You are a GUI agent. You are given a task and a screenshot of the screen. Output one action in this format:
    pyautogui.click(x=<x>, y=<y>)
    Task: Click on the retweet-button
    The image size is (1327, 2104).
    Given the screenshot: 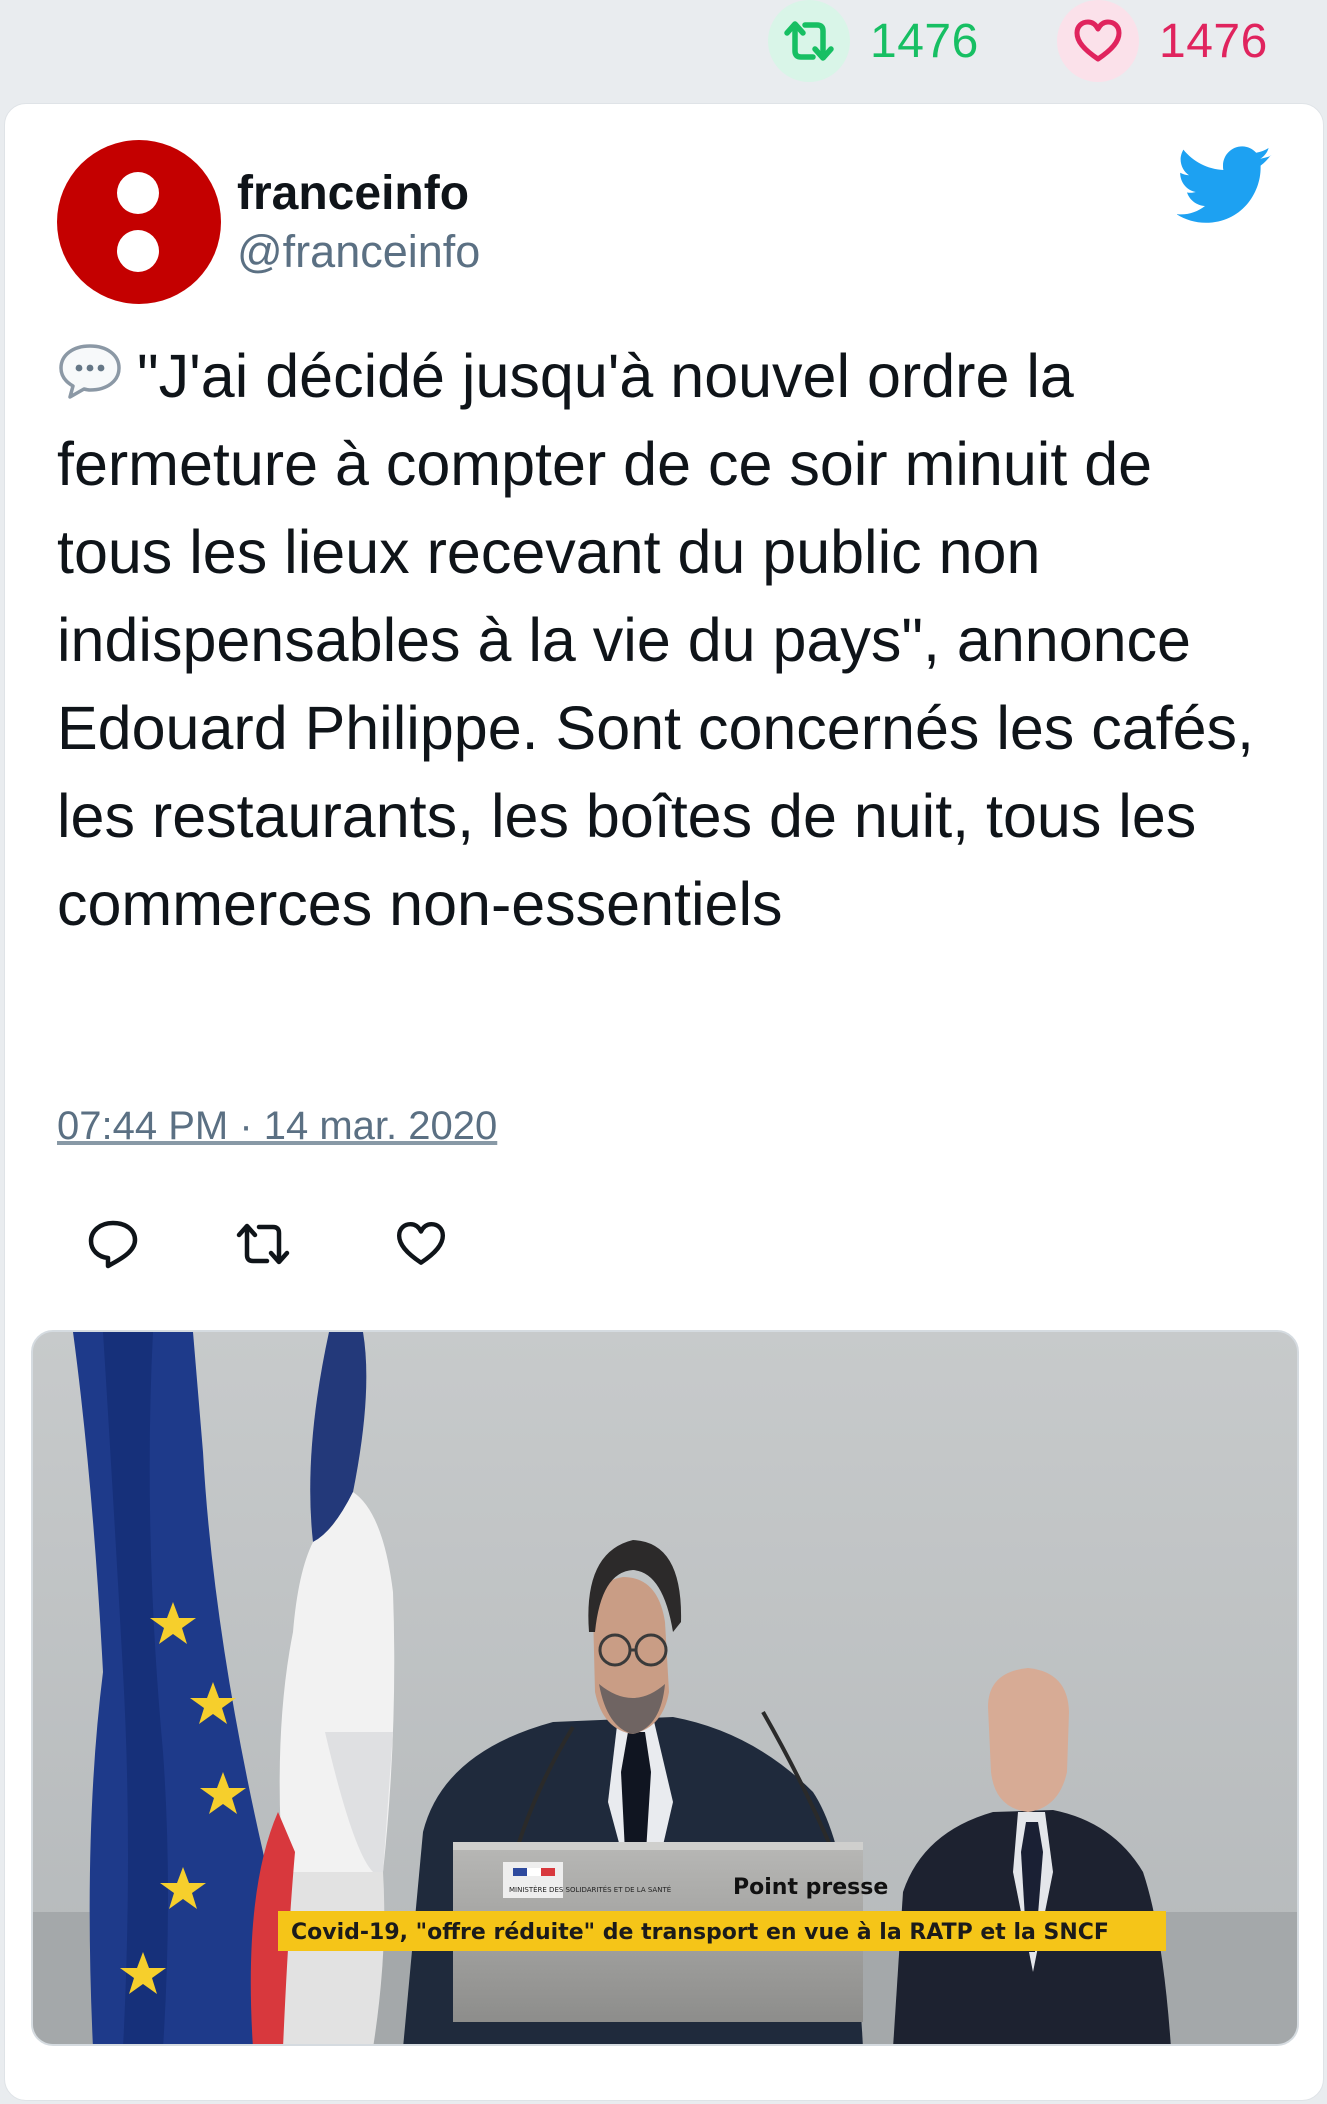 What is the action you would take?
    pyautogui.click(x=263, y=1244)
    